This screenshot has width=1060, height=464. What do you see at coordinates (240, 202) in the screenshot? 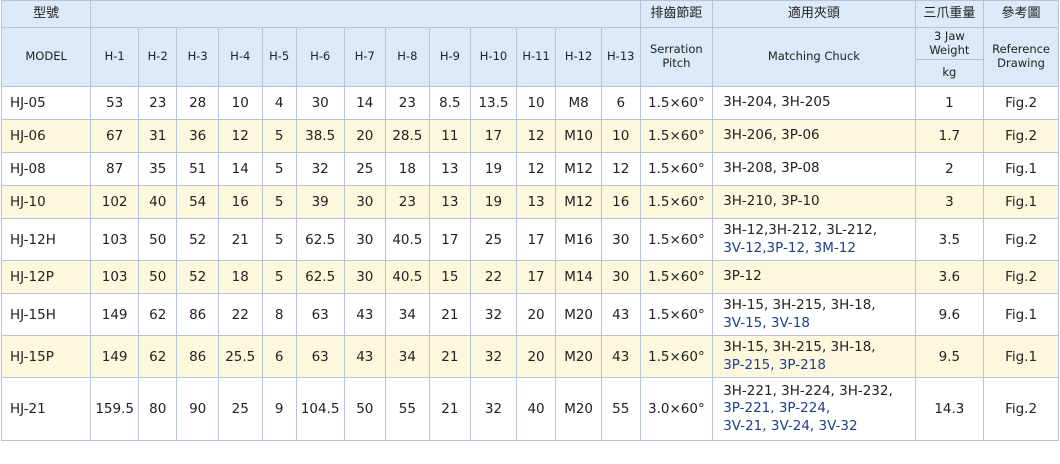
I see `dimension-cell: 16` at bounding box center [240, 202].